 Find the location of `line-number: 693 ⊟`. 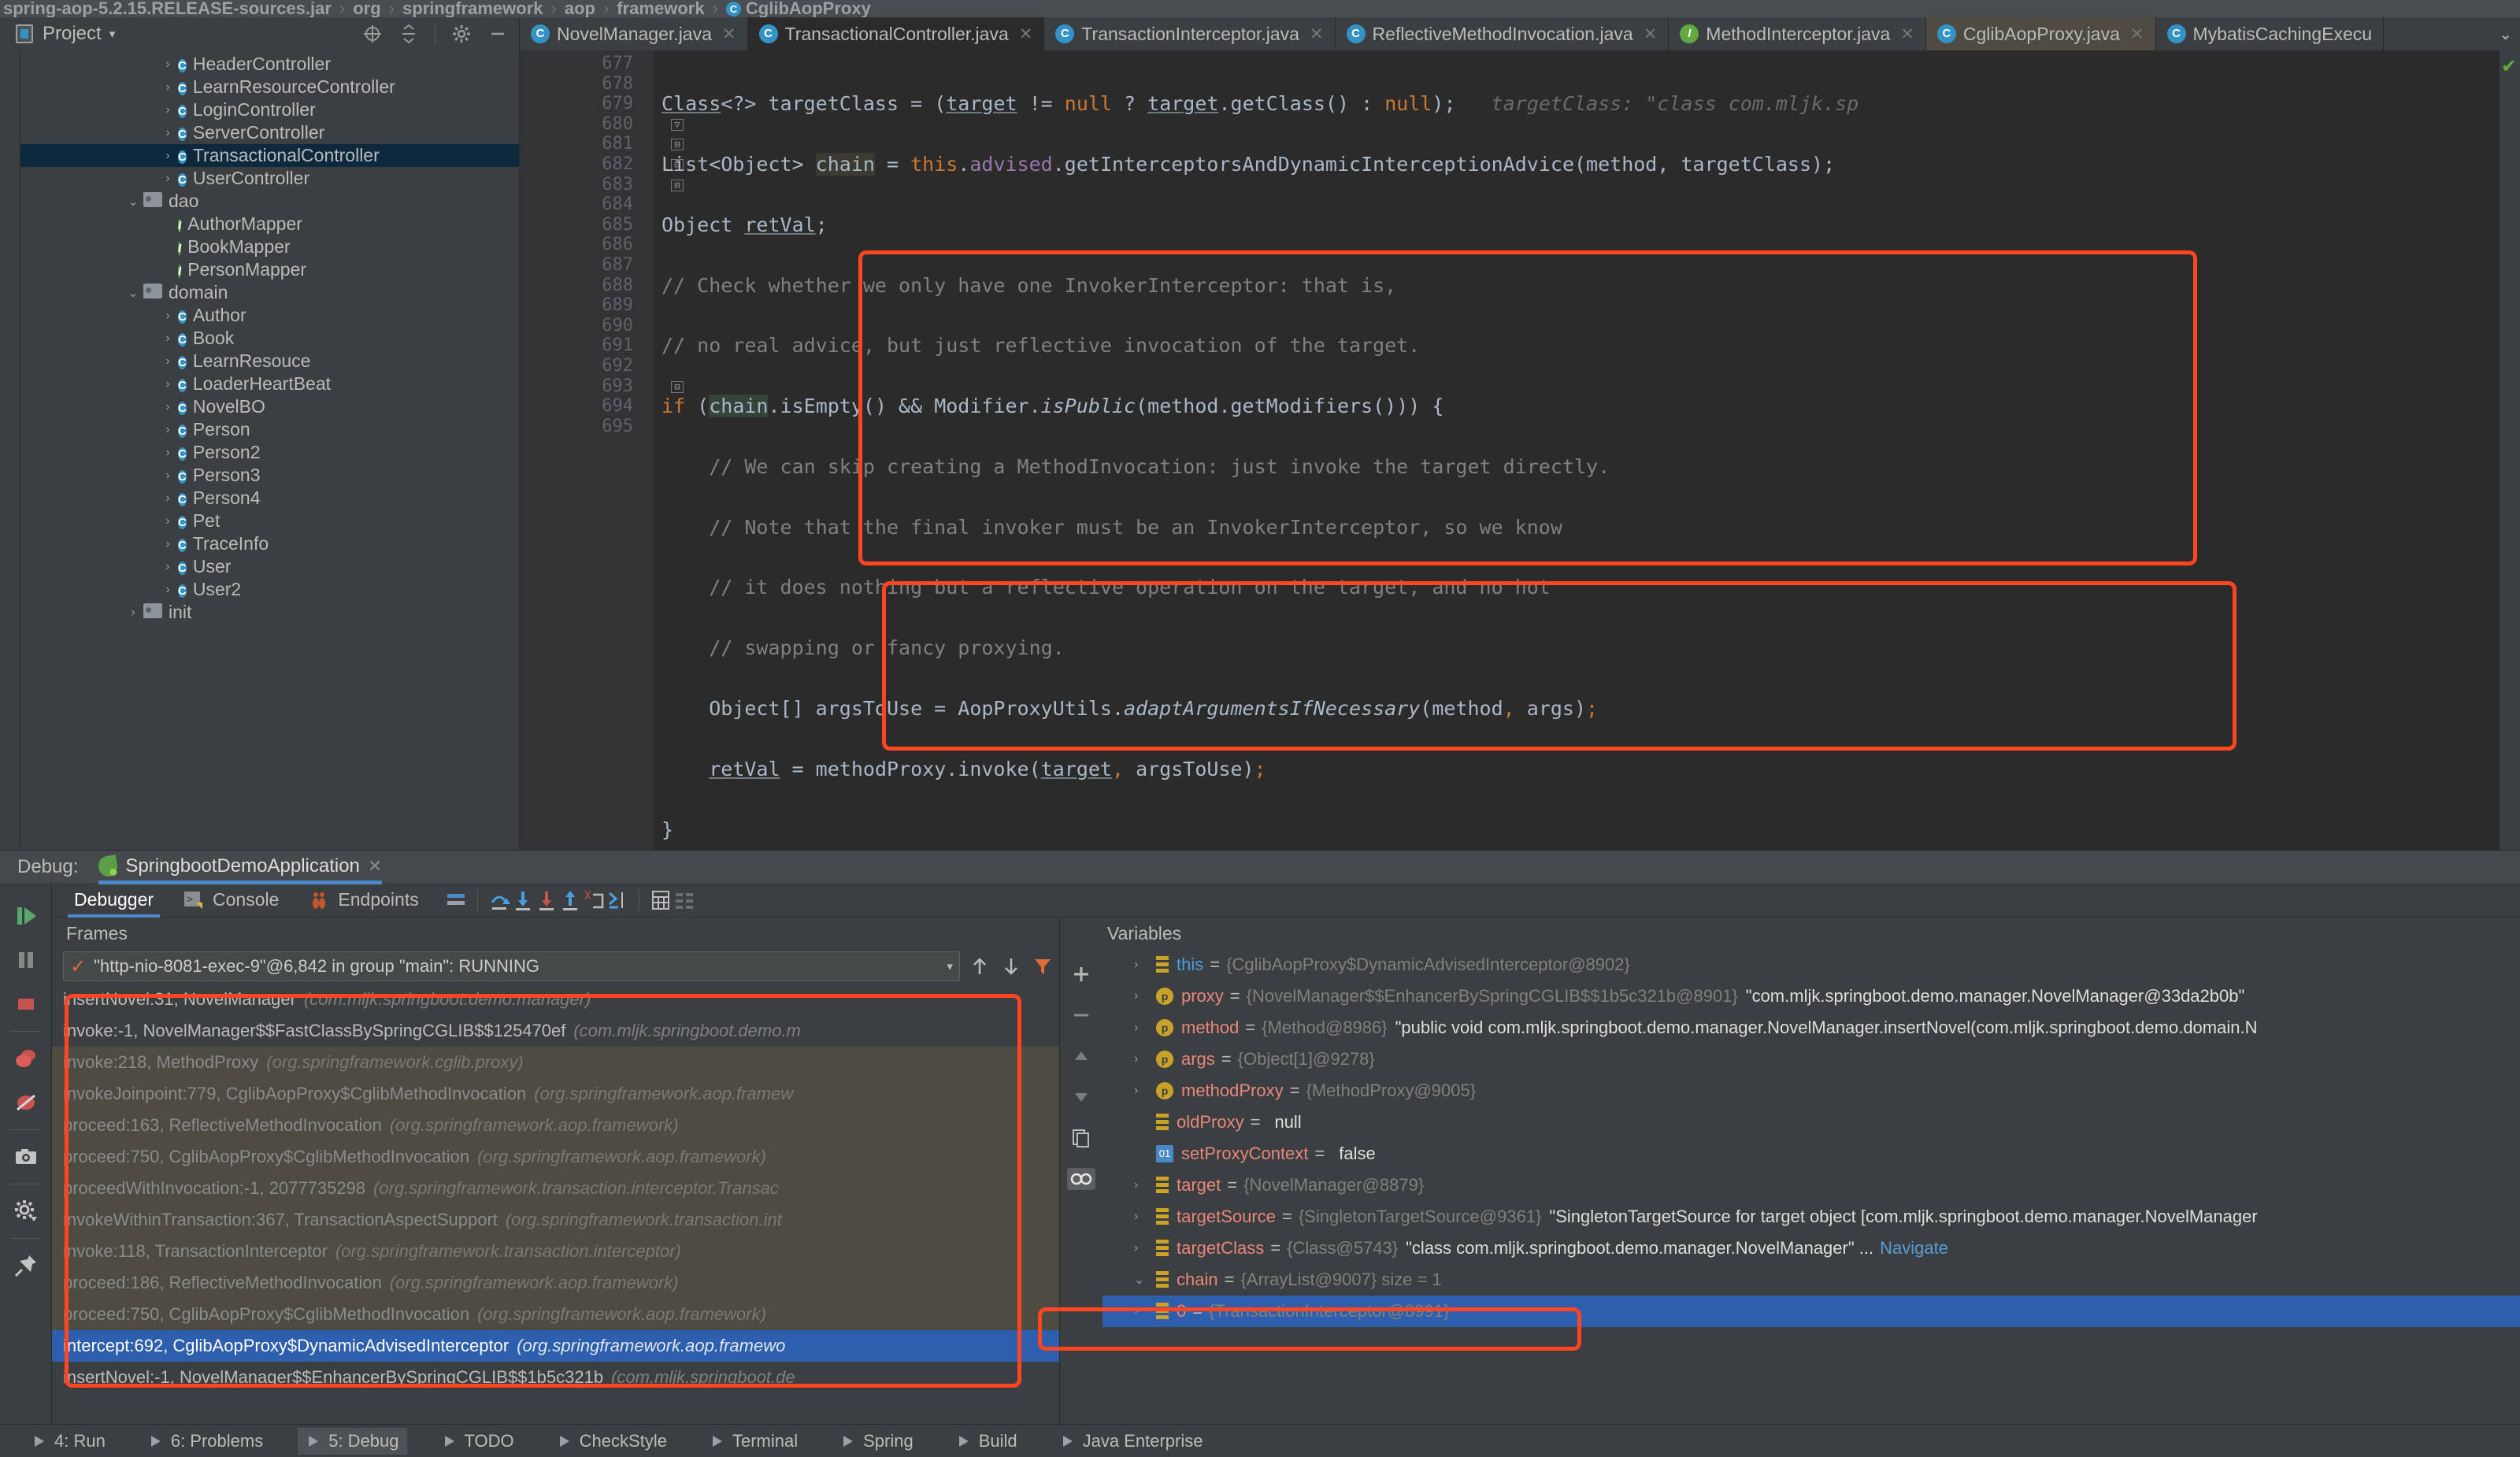

line-number: 693 ⊟ is located at coordinates (602, 386).